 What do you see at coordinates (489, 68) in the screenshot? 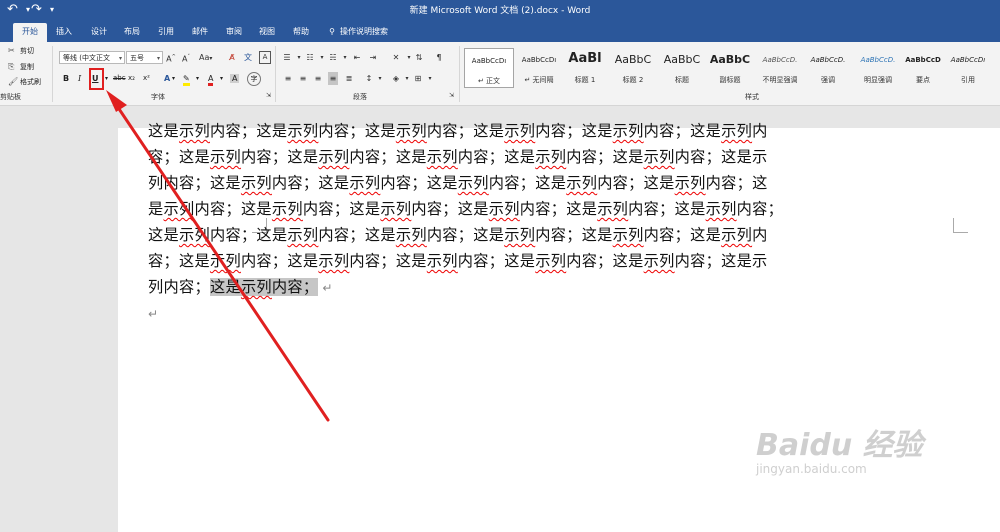
I see `style-normal: AaBbCcDı ↵ 正文` at bounding box center [489, 68].